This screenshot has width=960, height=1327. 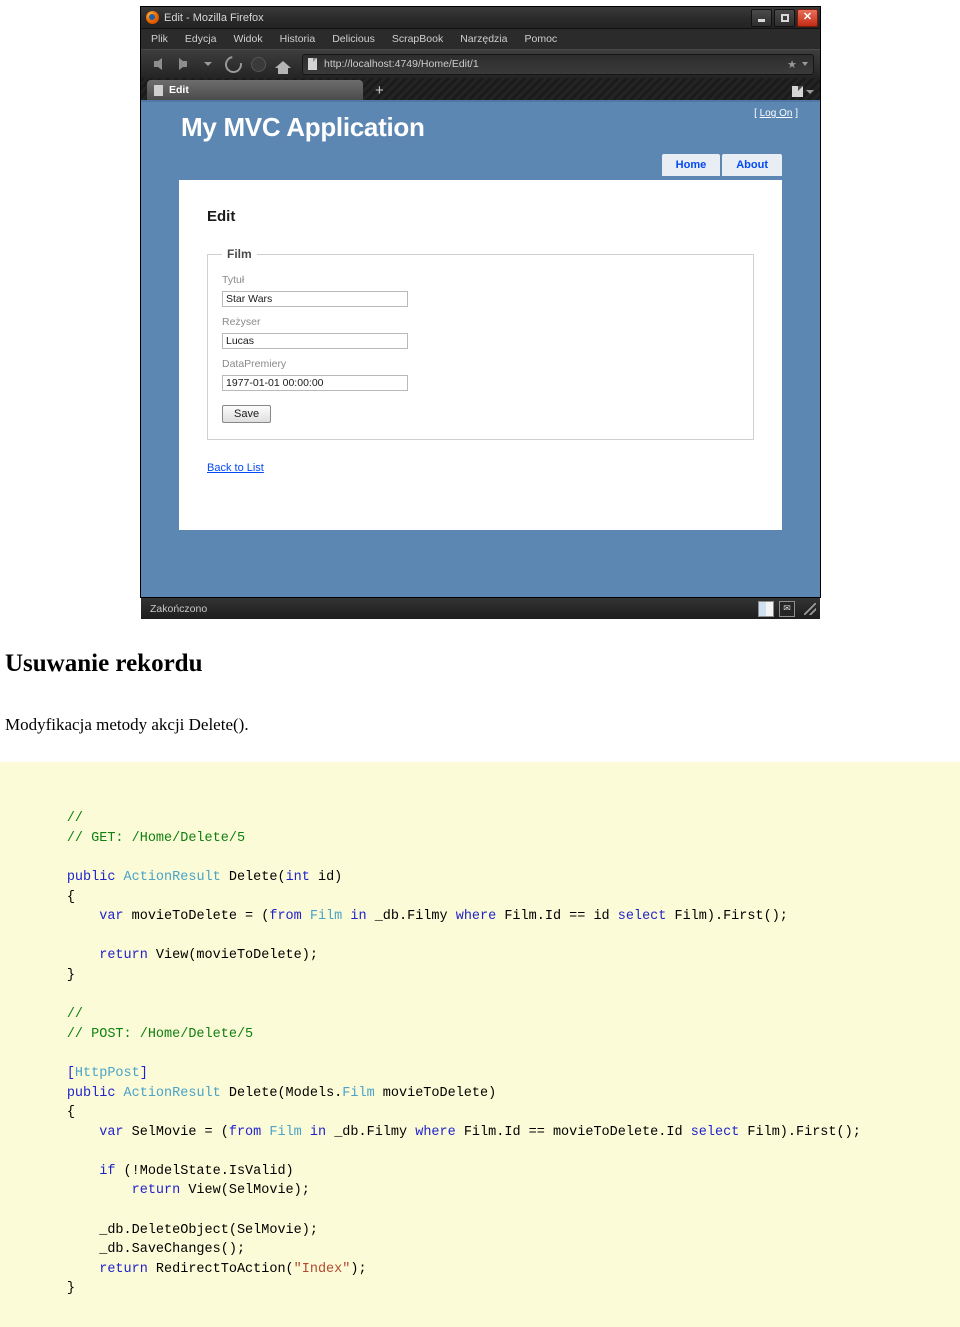 What do you see at coordinates (156, 838) in the screenshot?
I see `code-token: // GET: /Home/Delete/5` at bounding box center [156, 838].